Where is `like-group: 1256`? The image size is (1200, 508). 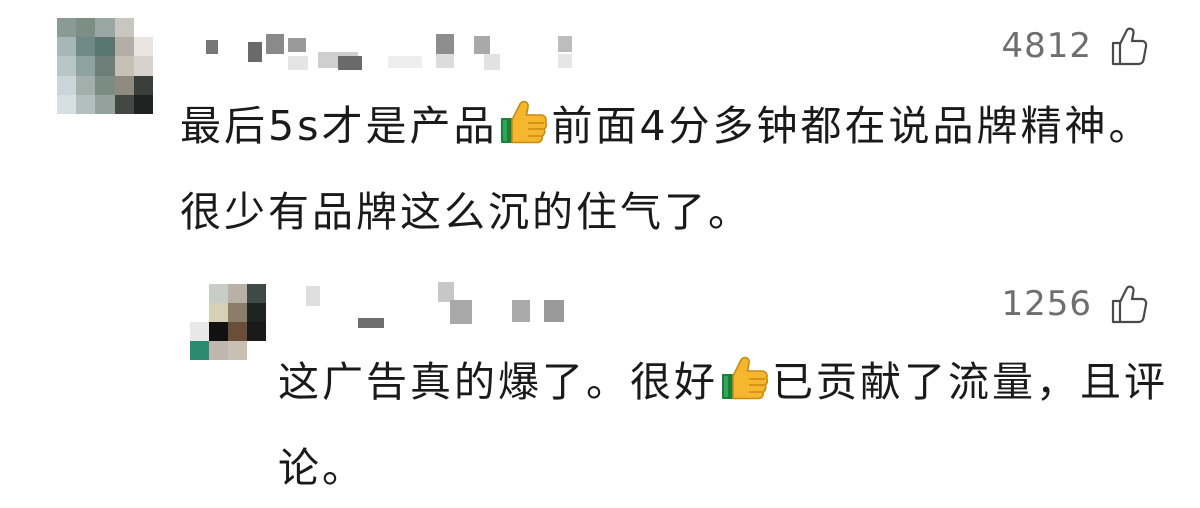
like-group: 1256 is located at coordinates (1074, 304).